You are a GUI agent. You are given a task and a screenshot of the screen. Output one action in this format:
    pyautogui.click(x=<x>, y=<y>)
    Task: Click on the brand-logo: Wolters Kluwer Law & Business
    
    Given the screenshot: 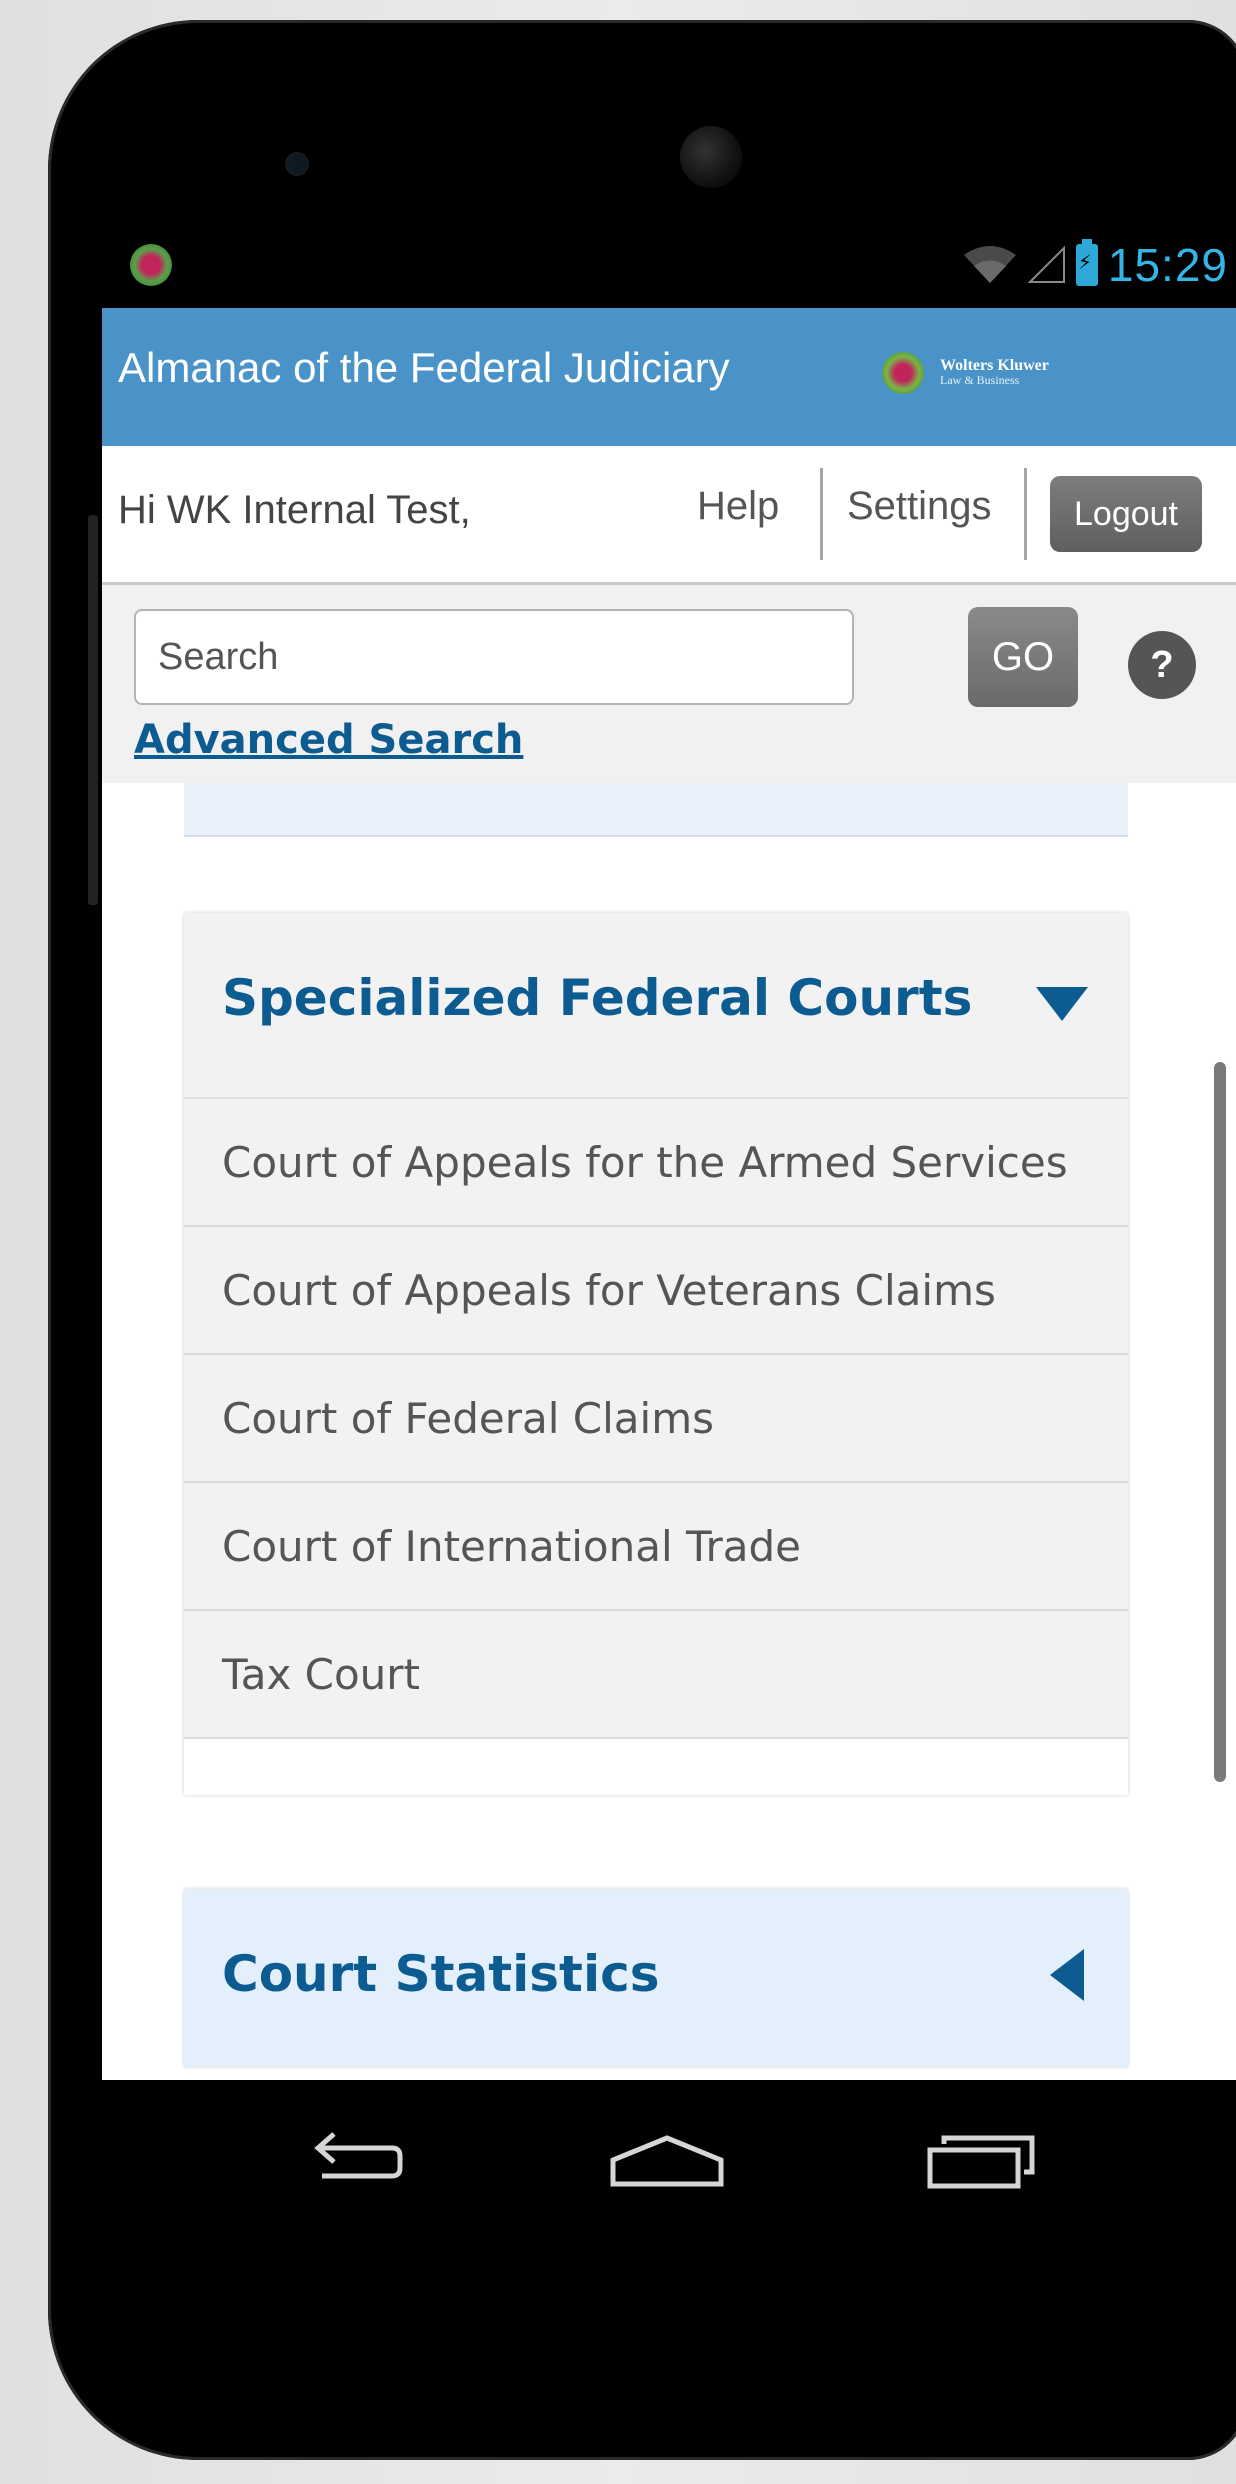 What is the action you would take?
    pyautogui.click(x=965, y=373)
    